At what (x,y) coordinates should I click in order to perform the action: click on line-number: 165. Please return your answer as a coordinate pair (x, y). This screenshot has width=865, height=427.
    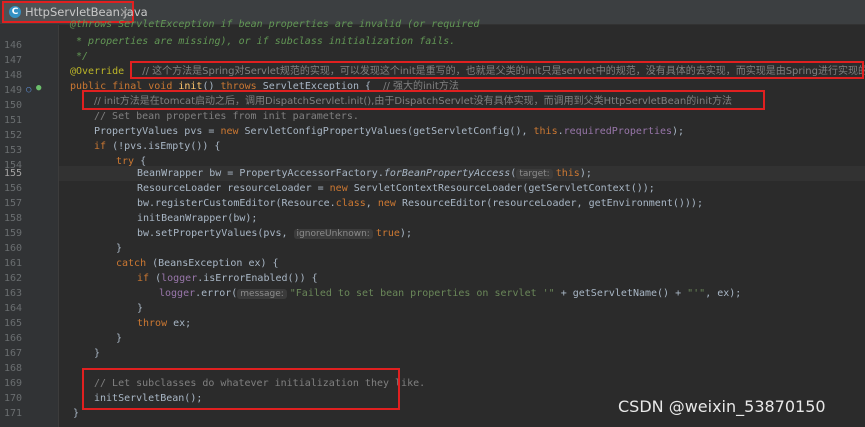
    Looking at the image, I should click on (12, 323).